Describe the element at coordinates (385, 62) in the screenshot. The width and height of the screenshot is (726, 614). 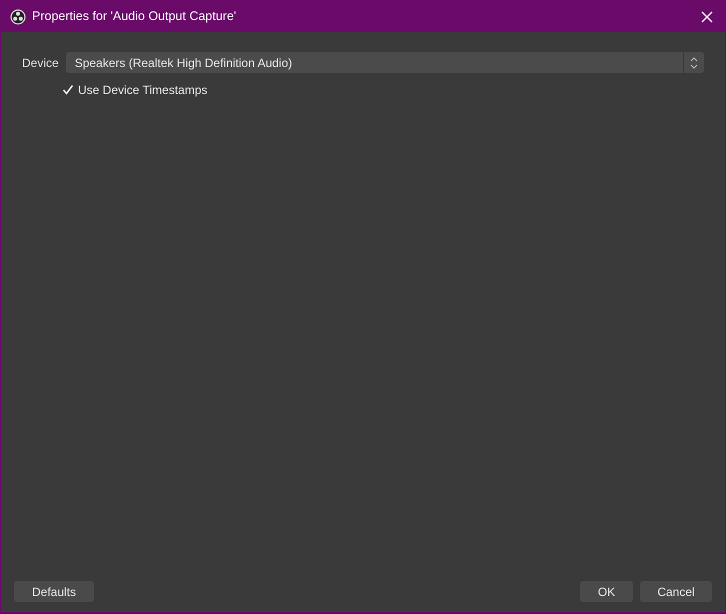
I see `device-dropdown: Speakers (Realtek High Definition Audio)` at that location.